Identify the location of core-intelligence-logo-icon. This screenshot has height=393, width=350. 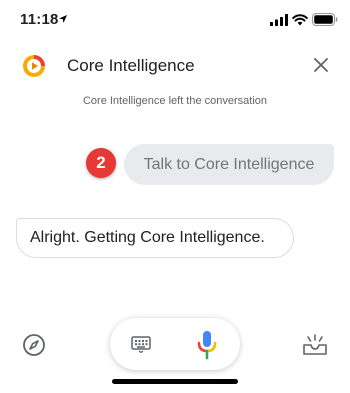
(34, 66).